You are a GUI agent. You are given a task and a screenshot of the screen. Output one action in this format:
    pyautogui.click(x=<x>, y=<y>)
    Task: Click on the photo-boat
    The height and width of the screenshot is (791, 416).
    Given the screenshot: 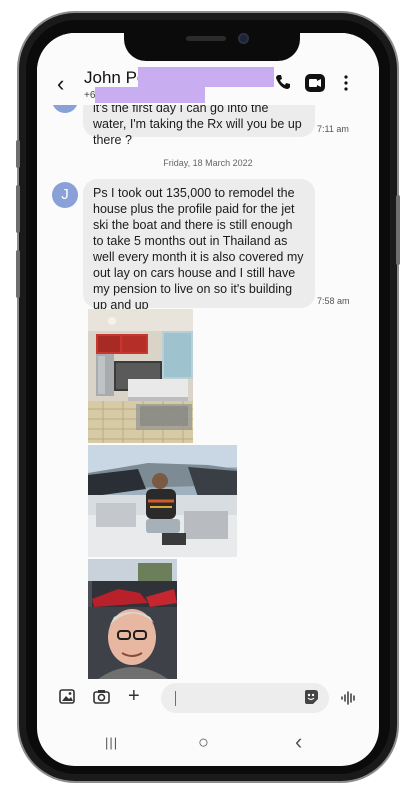 What is the action you would take?
    pyautogui.click(x=162, y=501)
    